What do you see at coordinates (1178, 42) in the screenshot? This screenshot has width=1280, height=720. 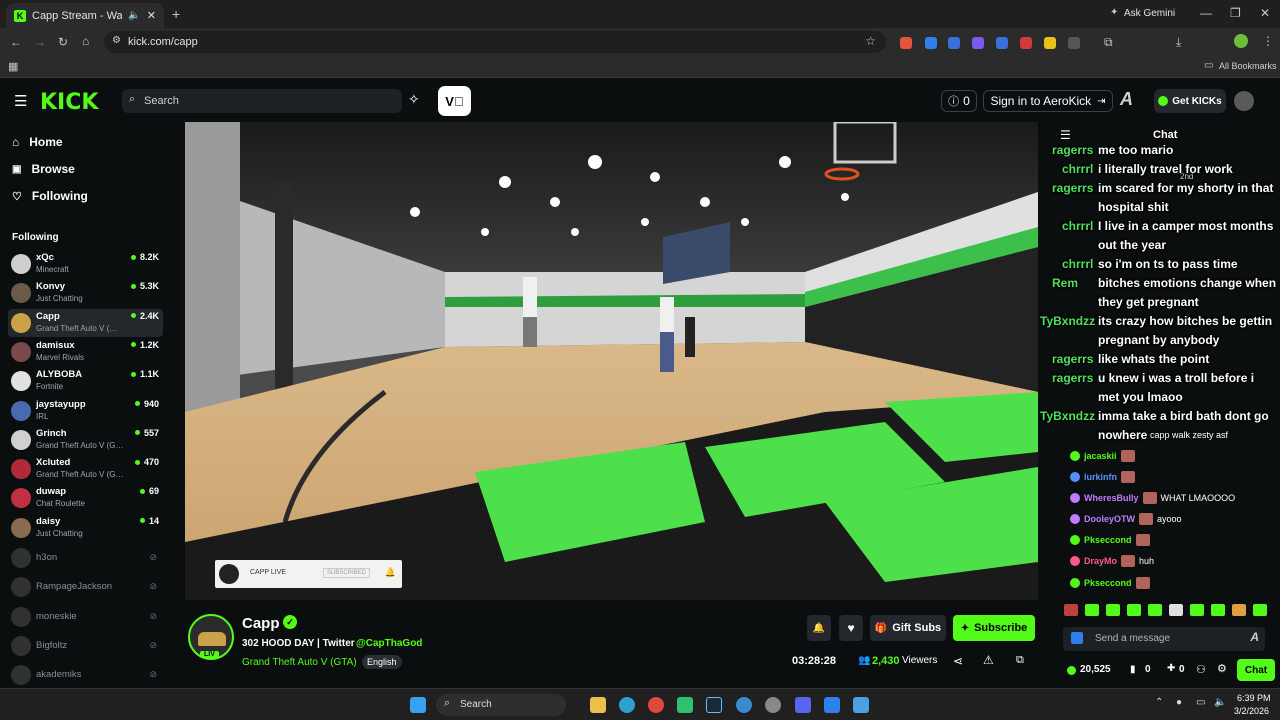 I see `download-icon: ⤓` at bounding box center [1178, 42].